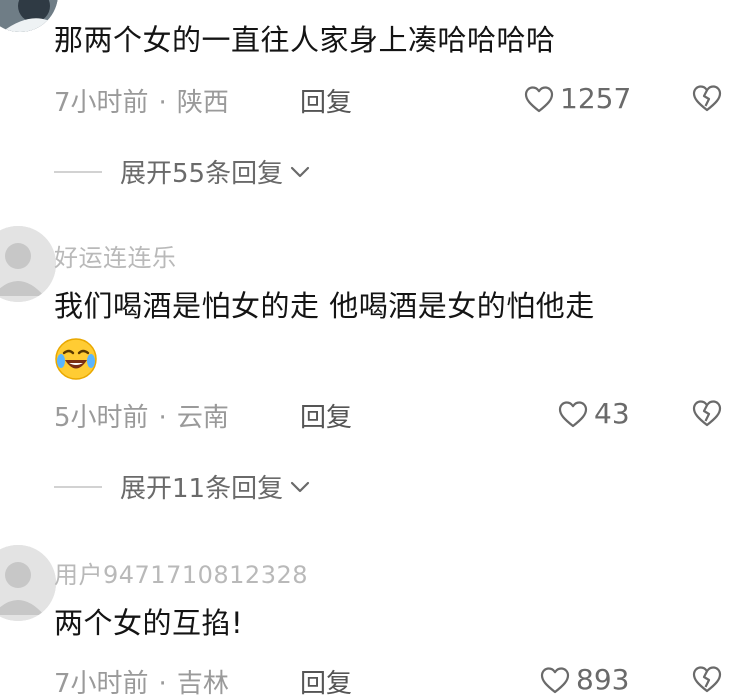 The width and height of the screenshot is (733, 700). What do you see at coordinates (181, 572) in the screenshot?
I see `username: 用户9471710812328` at bounding box center [181, 572].